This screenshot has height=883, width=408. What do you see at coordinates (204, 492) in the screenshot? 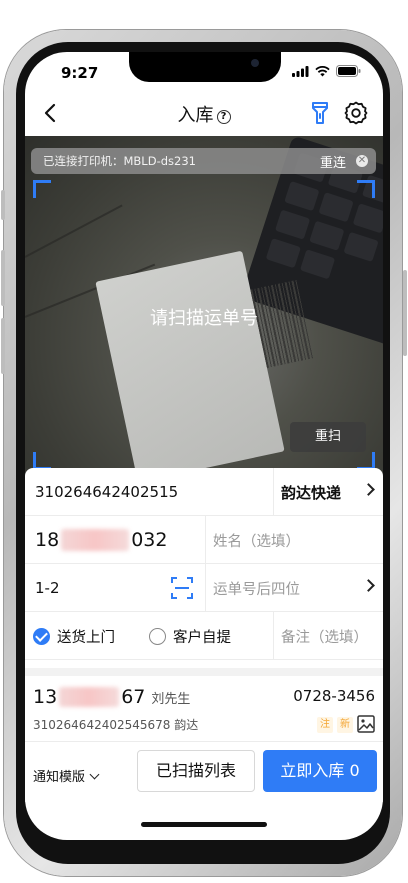
I see `tracking-row: 310264642402515 韵达快递` at bounding box center [204, 492].